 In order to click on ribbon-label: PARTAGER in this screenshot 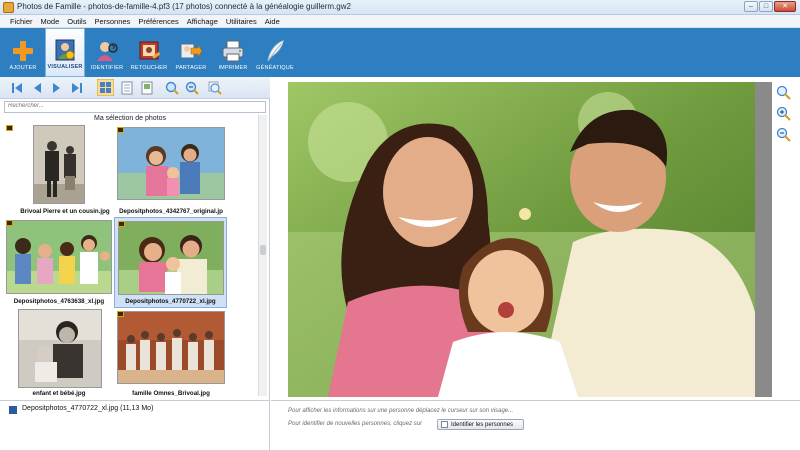, I will do `click(191, 68)`.